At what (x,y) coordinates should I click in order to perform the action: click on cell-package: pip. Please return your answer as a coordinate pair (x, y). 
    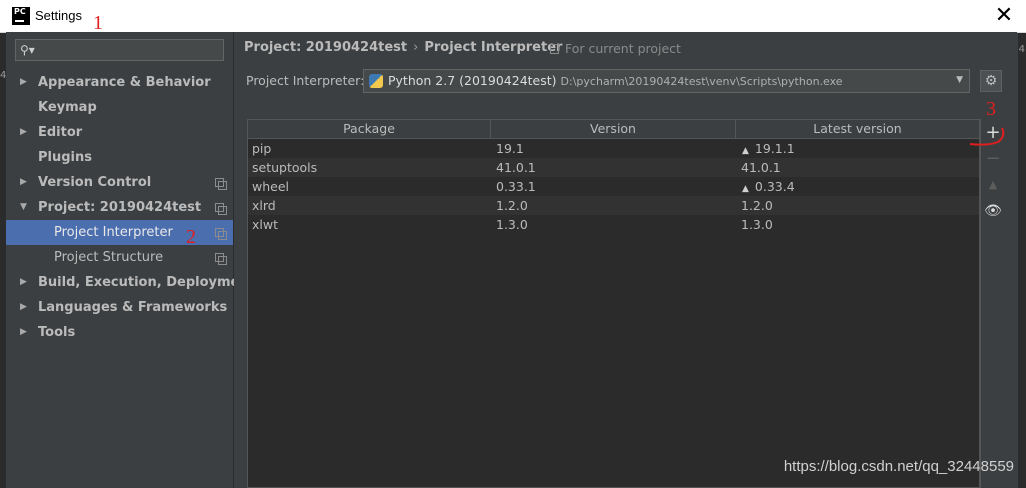
    Looking at the image, I should click on (261, 148).